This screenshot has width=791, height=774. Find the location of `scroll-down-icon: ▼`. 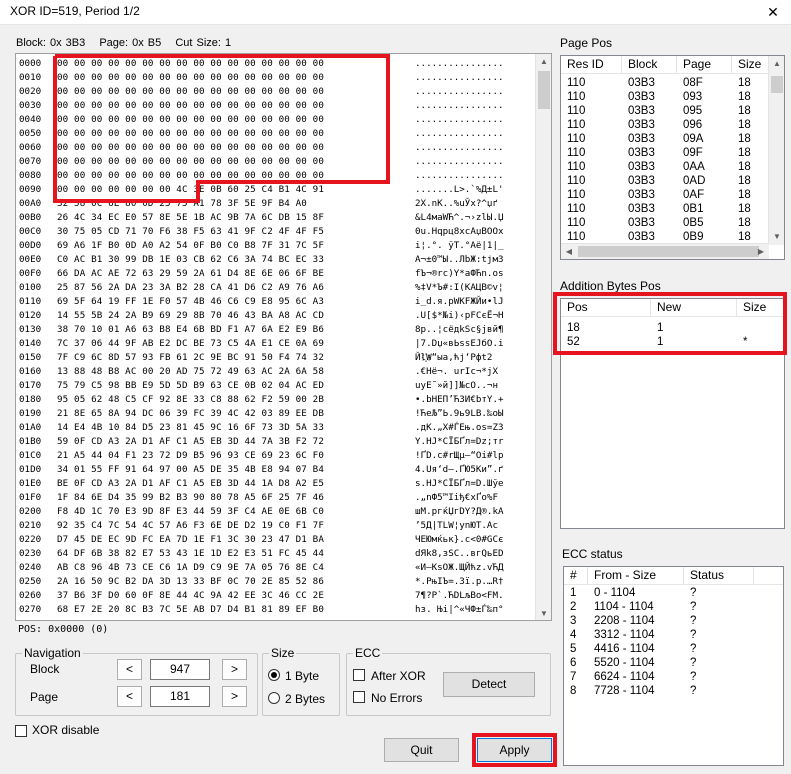

scroll-down-icon: ▼ is located at coordinates (776, 237).